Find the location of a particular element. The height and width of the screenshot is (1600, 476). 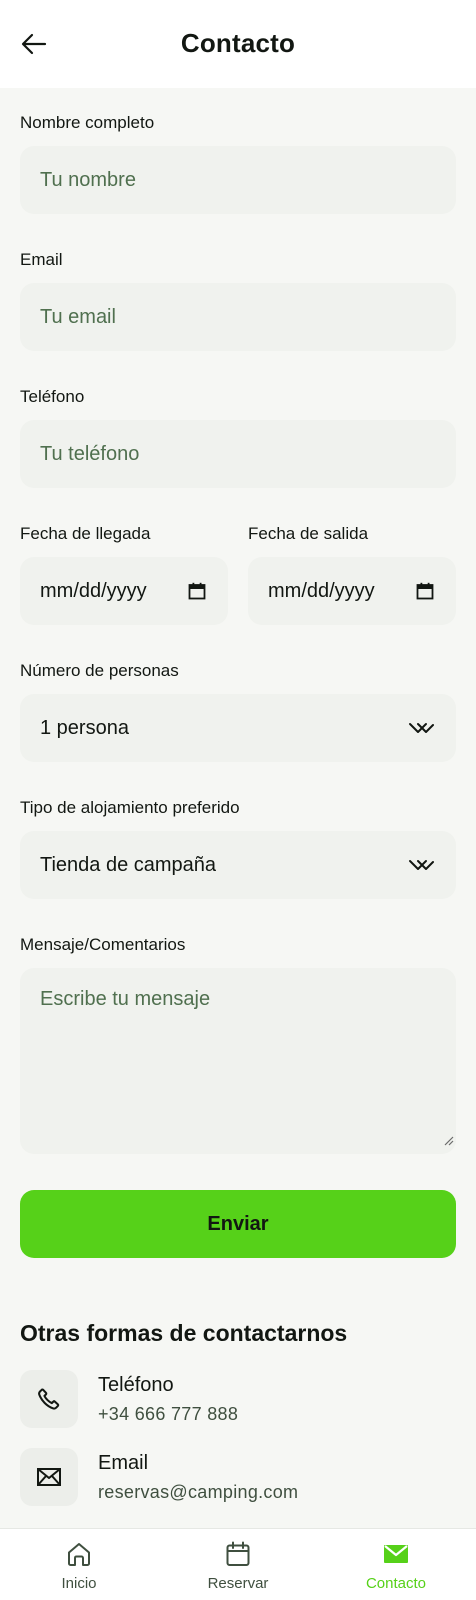

nav-item-inicio: Inicio is located at coordinates (79, 1565).